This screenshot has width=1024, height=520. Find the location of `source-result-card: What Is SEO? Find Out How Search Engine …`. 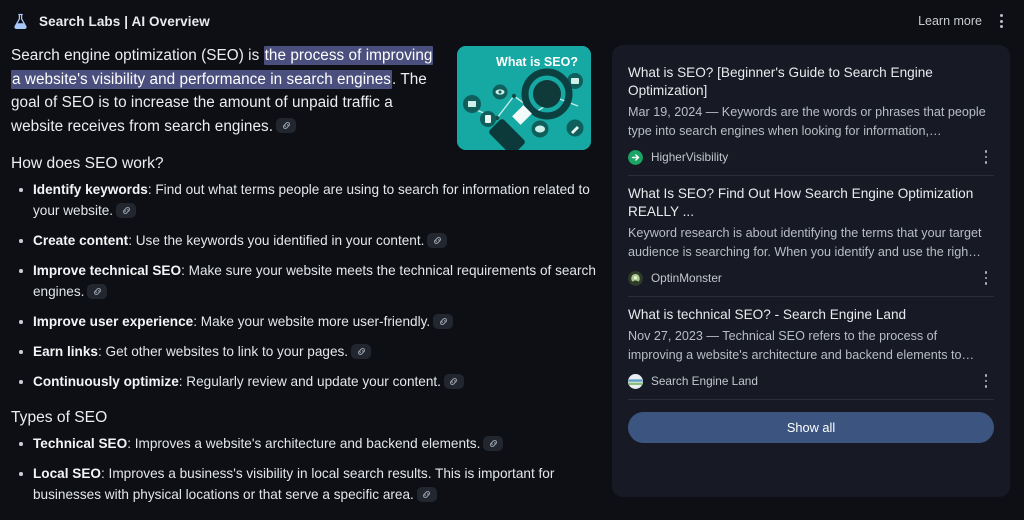

source-result-card: What Is SEO? Find Out How Search Engine … is located at coordinates (811, 235).